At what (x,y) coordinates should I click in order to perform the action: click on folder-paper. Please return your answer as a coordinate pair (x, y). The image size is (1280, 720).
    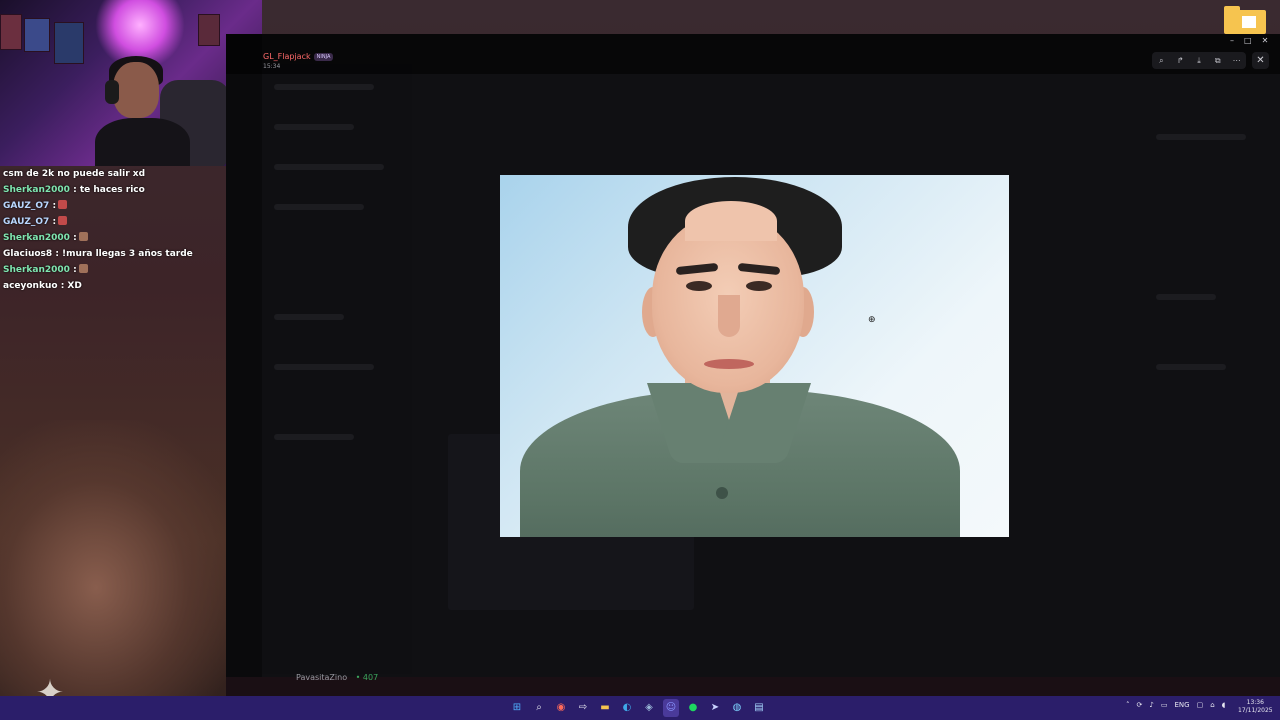
    Looking at the image, I should click on (1249, 22).